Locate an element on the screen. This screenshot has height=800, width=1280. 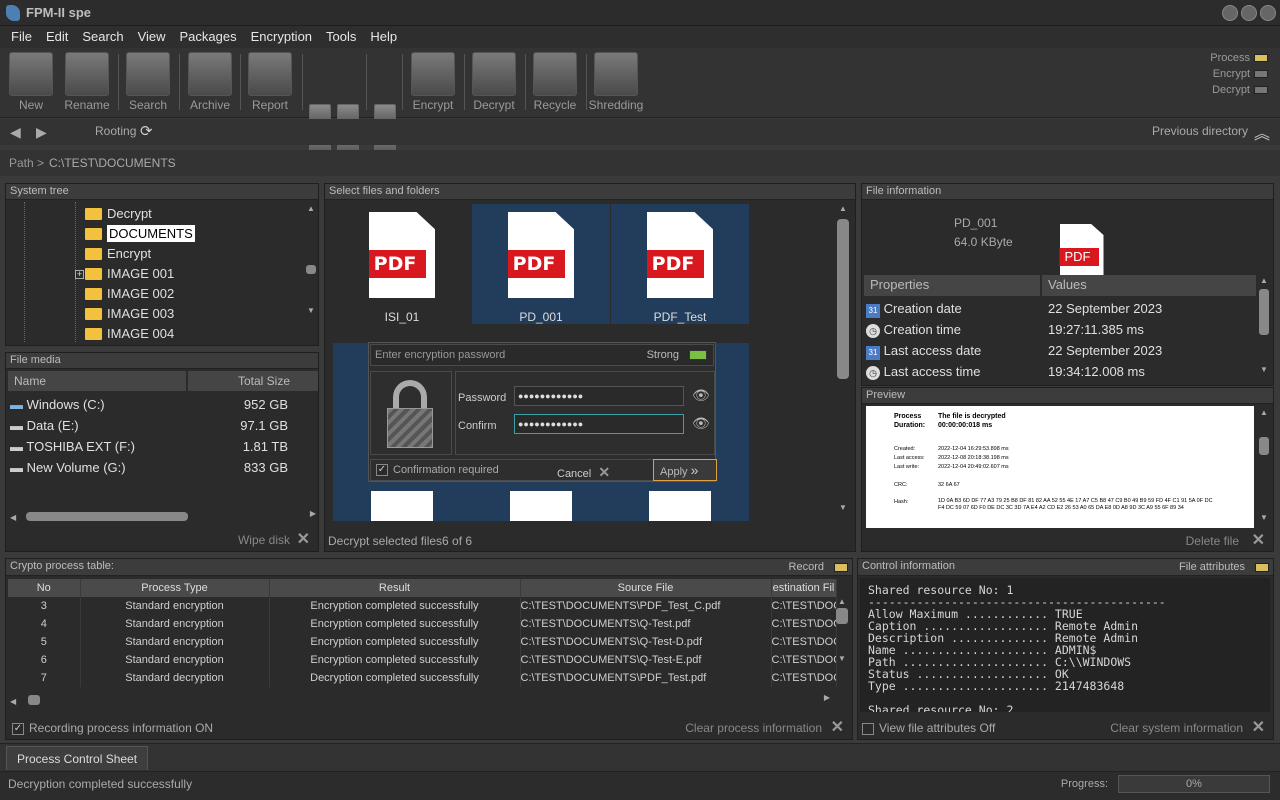
drive-row: ▬ Data (E:) 97.1 GB is located at coordinates (160, 425).